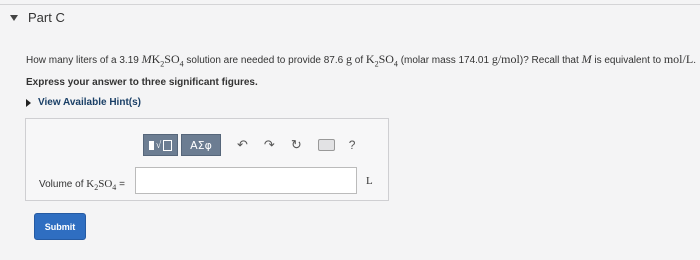 This screenshot has height=260, width=700. What do you see at coordinates (694, 60) in the screenshot?
I see `question-part: .` at bounding box center [694, 60].